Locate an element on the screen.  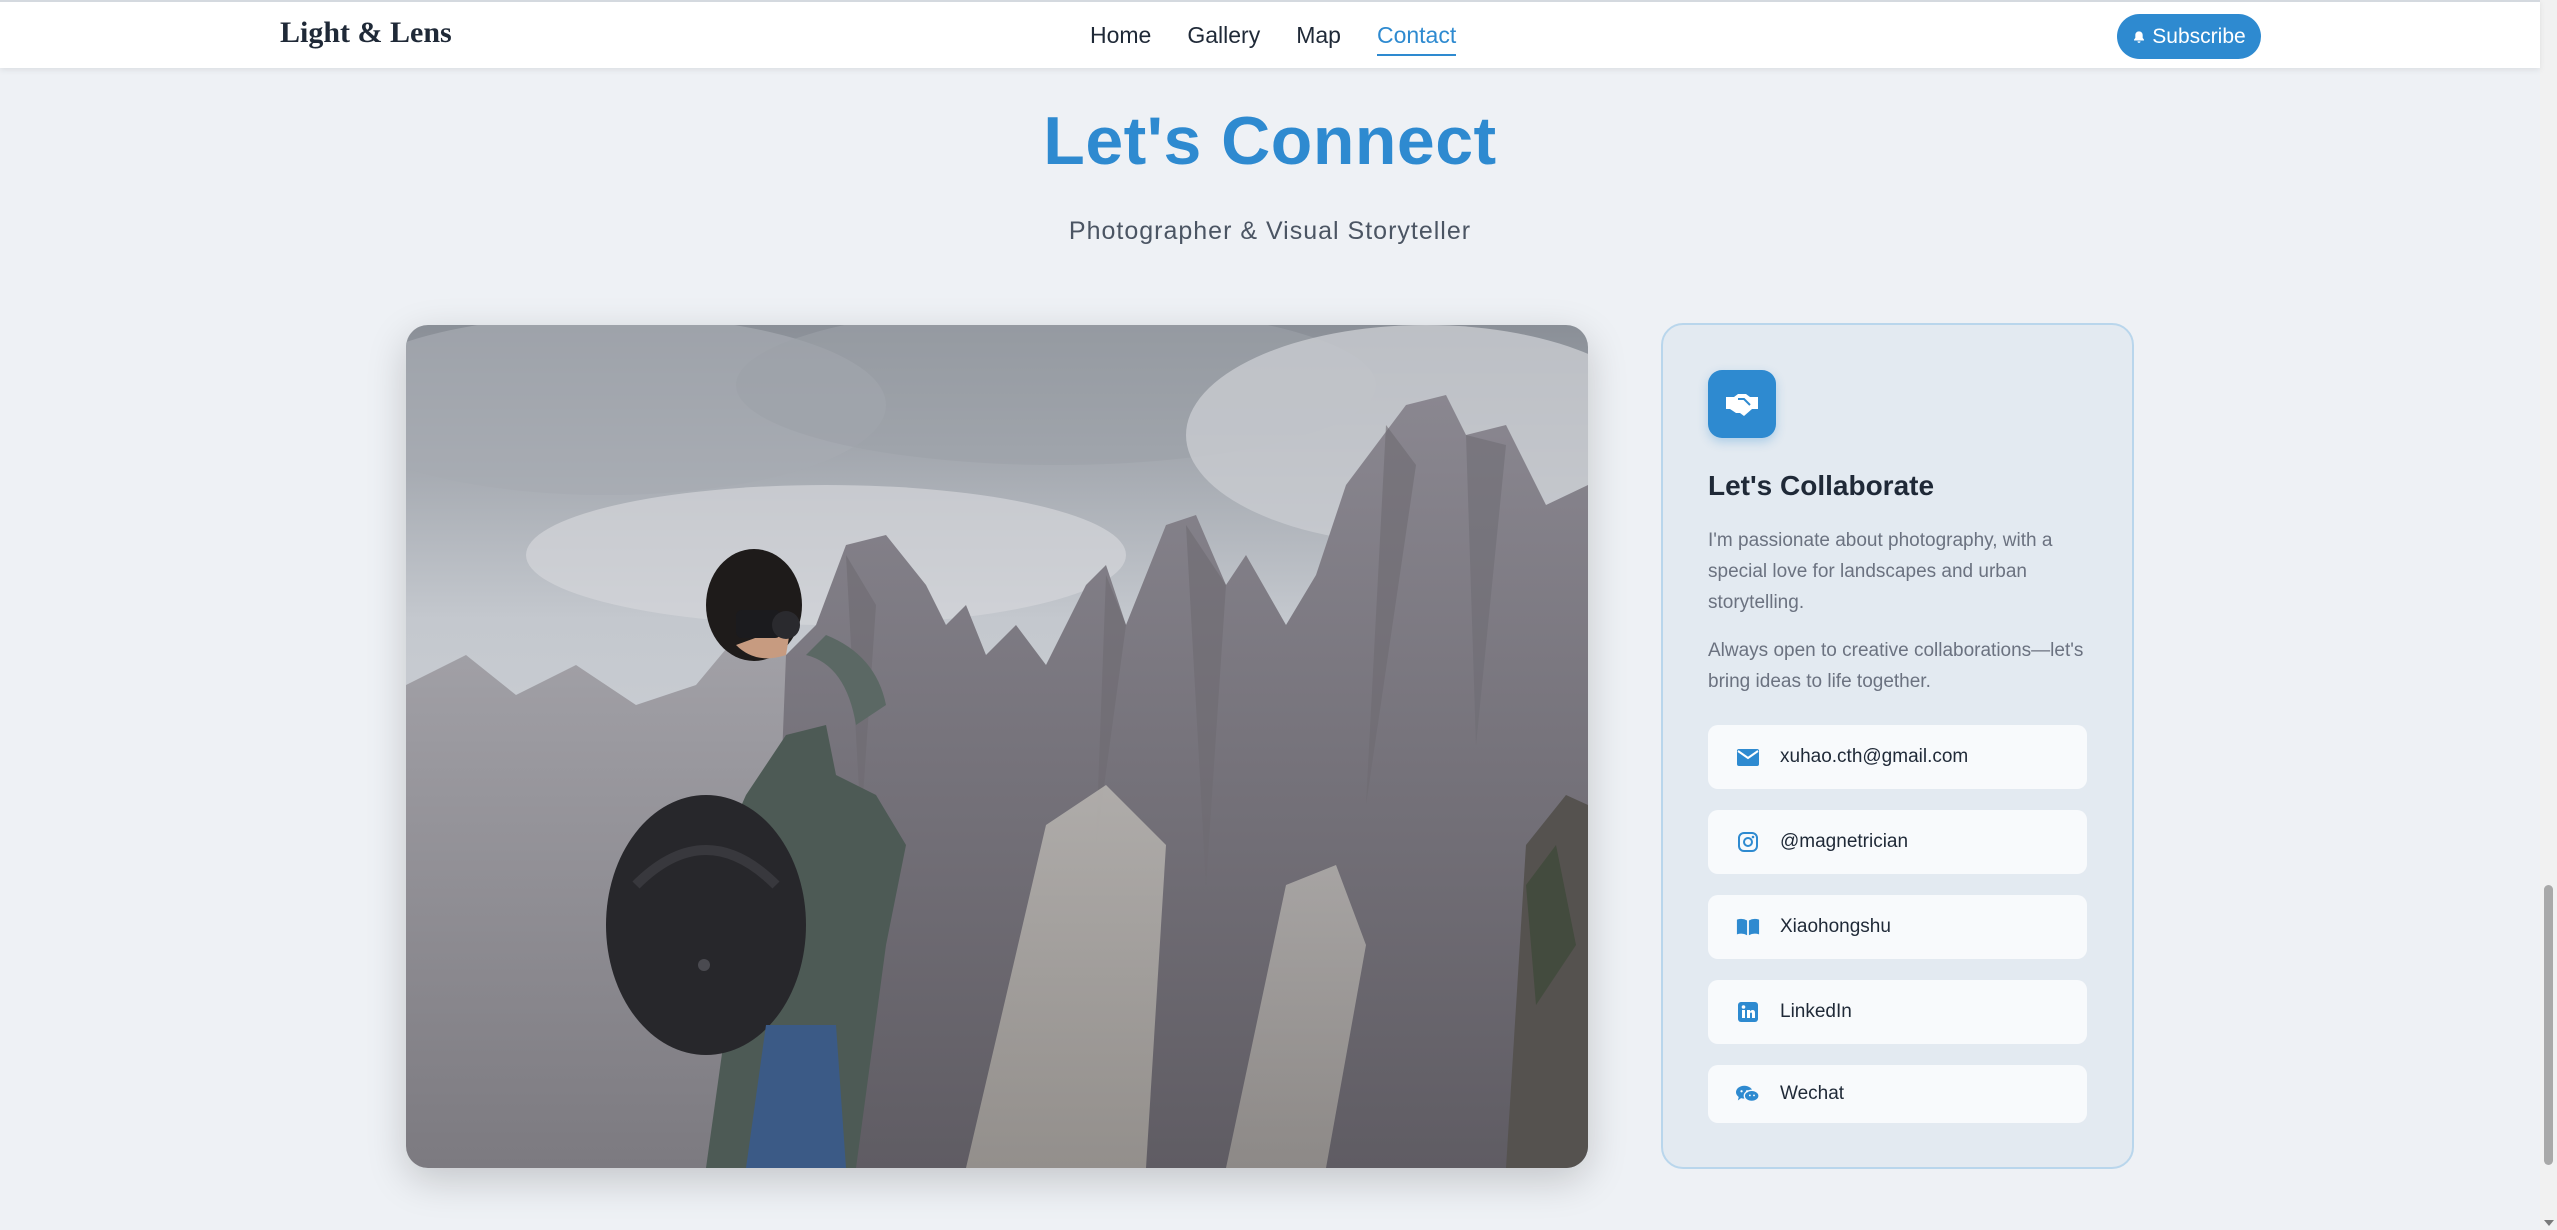
nav-link-map: Map is located at coordinates (1318, 39).